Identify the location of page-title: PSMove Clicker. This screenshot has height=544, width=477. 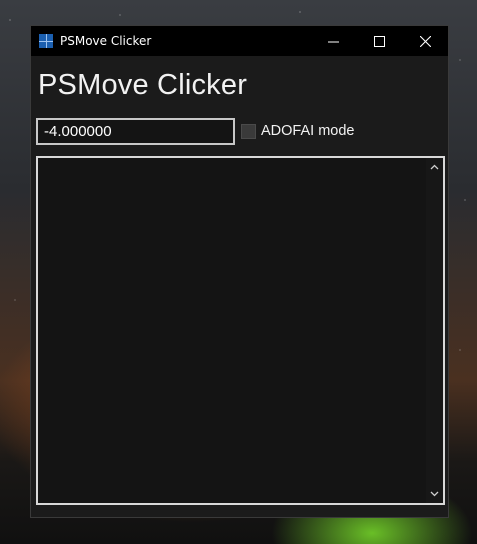
(143, 85).